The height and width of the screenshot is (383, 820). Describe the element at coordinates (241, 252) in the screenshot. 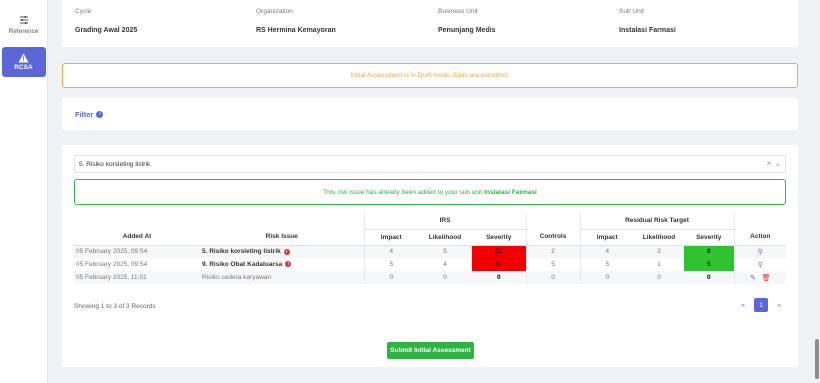

I see `risk-issue-text: 5. Risiko korsleting listrik` at that location.